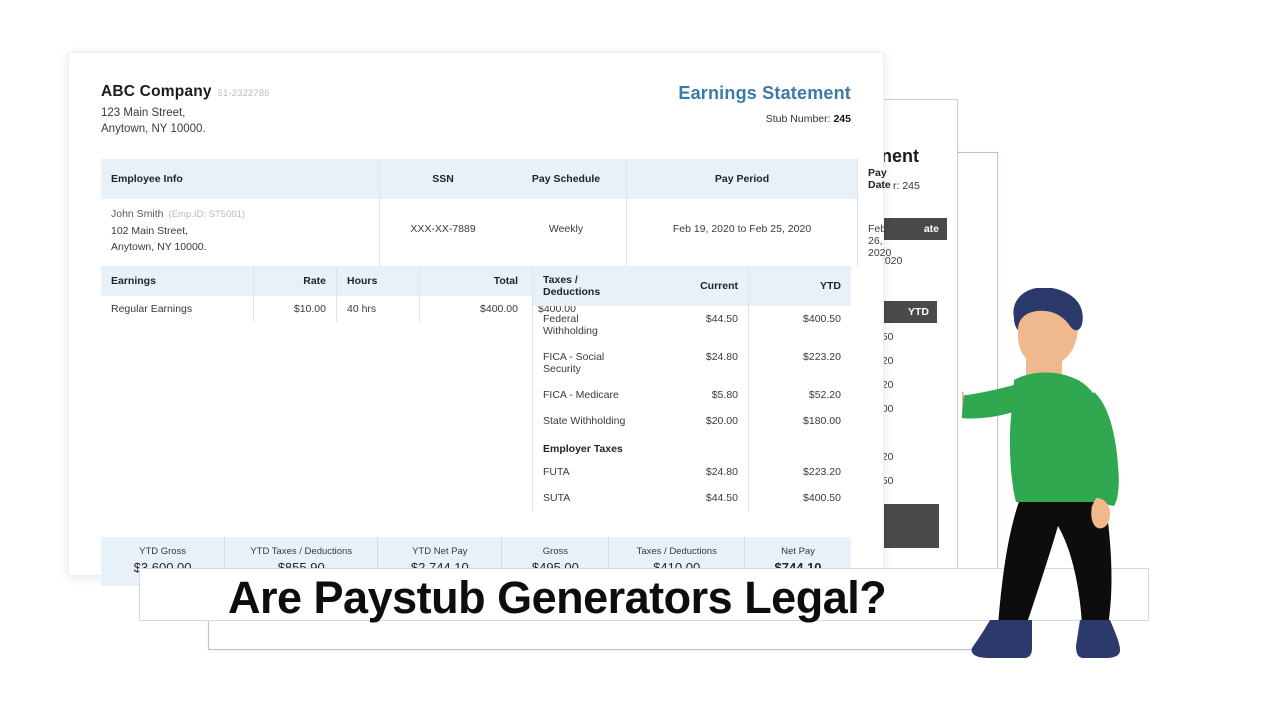  Describe the element at coordinates (764, 93) in the screenshot. I see `page-title: Earnings Statement` at that location.